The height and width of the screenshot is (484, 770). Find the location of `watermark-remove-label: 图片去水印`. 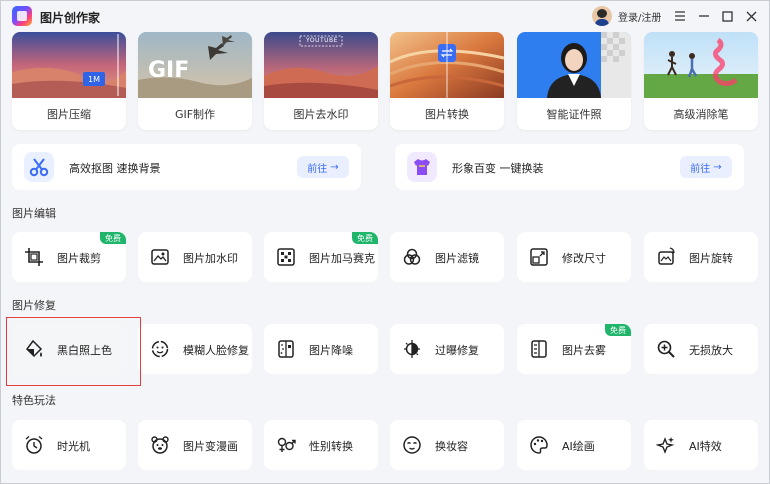

watermark-remove-label: 图片去水印 is located at coordinates (321, 114).